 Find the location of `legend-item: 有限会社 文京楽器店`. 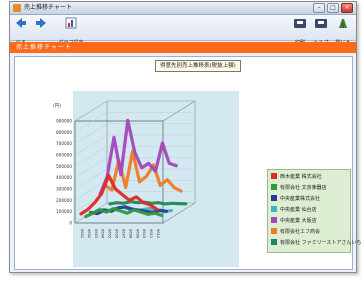

legend-item: 有限会社 文京楽器店 is located at coordinates (299, 188).